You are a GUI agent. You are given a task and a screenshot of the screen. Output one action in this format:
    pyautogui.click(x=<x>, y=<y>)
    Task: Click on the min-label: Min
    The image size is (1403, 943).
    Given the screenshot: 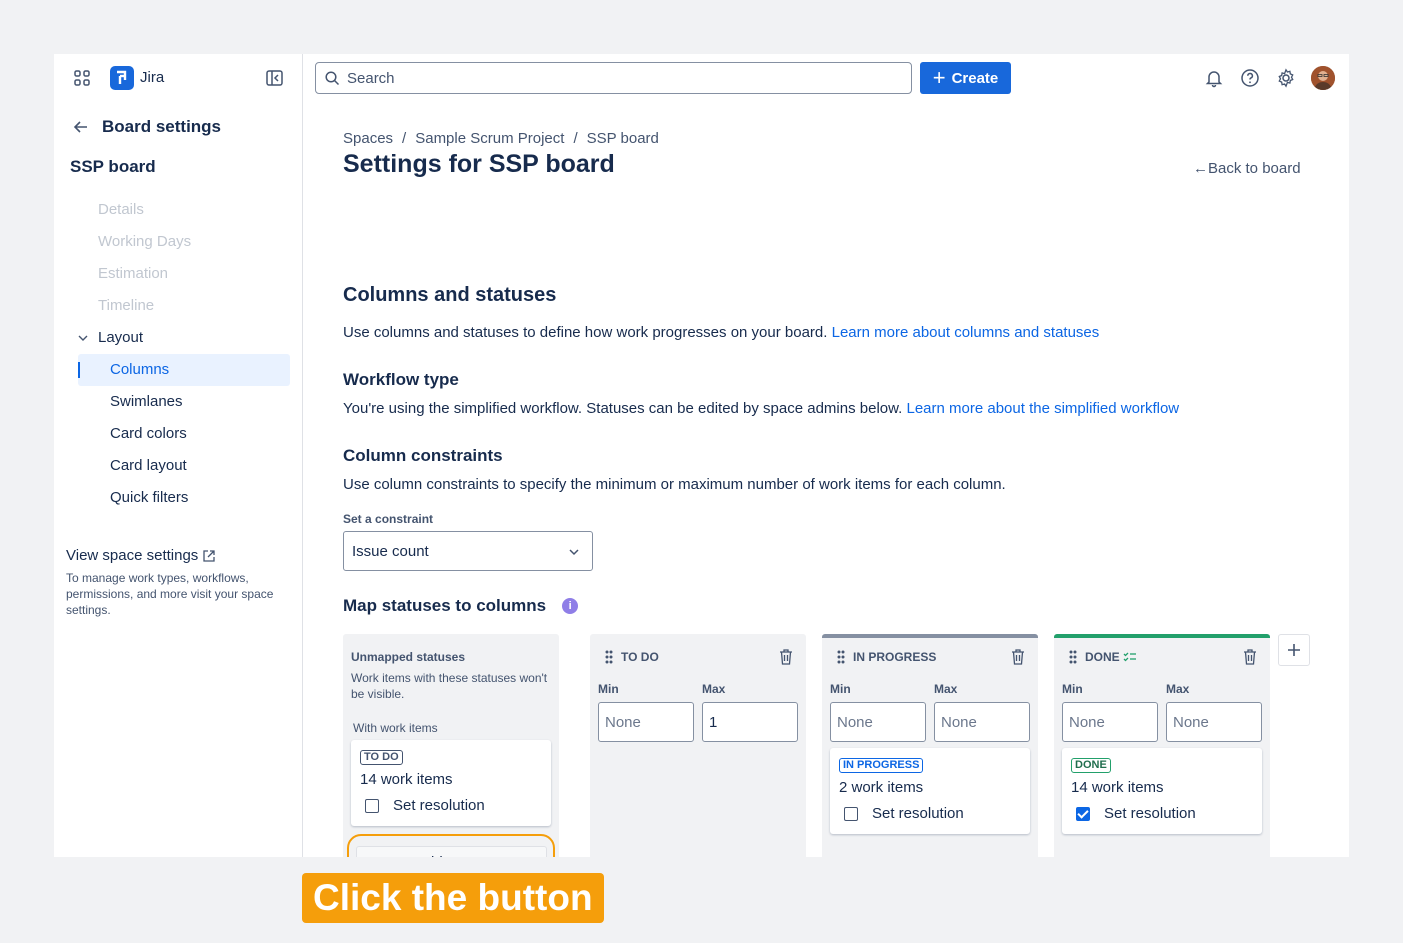 What is the action you would take?
    pyautogui.click(x=608, y=689)
    